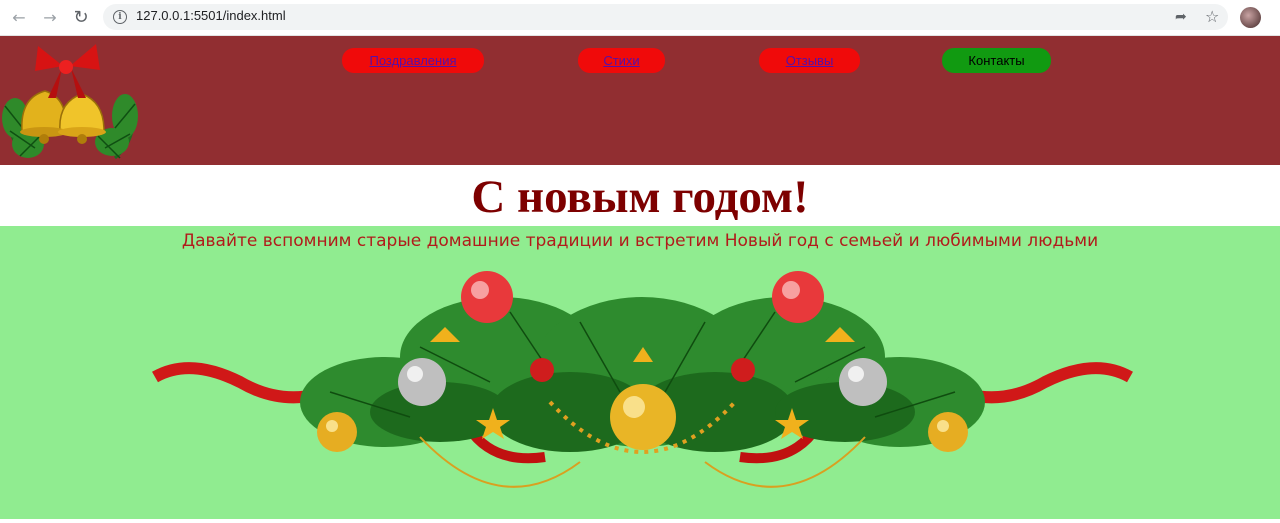  I want to click on share-icon: ➦, so click(1181, 17).